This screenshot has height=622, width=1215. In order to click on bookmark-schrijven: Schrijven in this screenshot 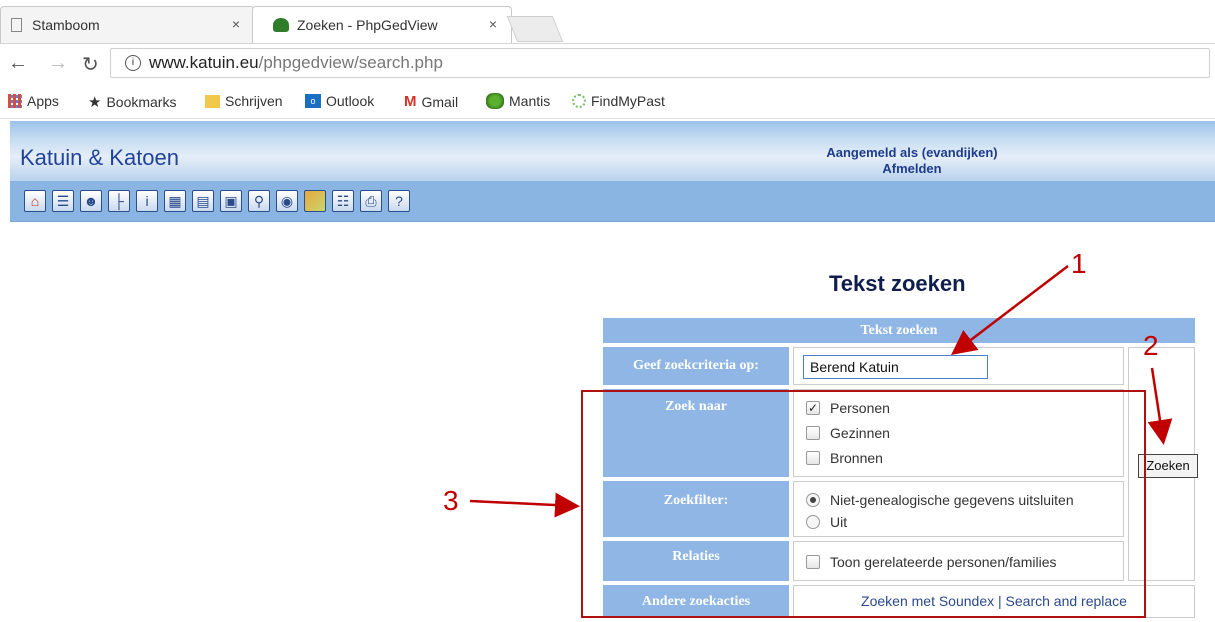, I will do `click(244, 101)`.